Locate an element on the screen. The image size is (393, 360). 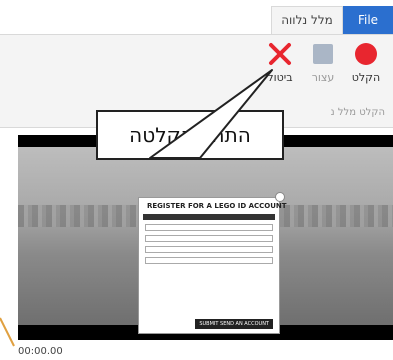
ribbon-group-label: הקלט מלל נ is located at coordinates (357, 112).